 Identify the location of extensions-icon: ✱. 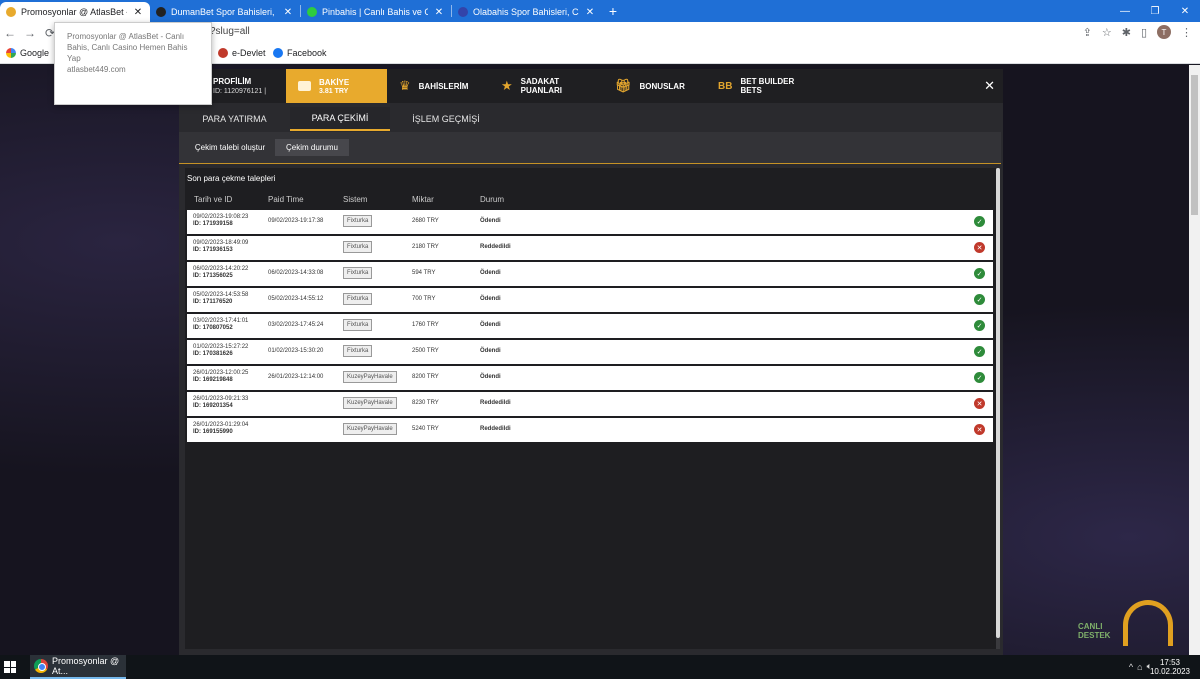
(1126, 32).